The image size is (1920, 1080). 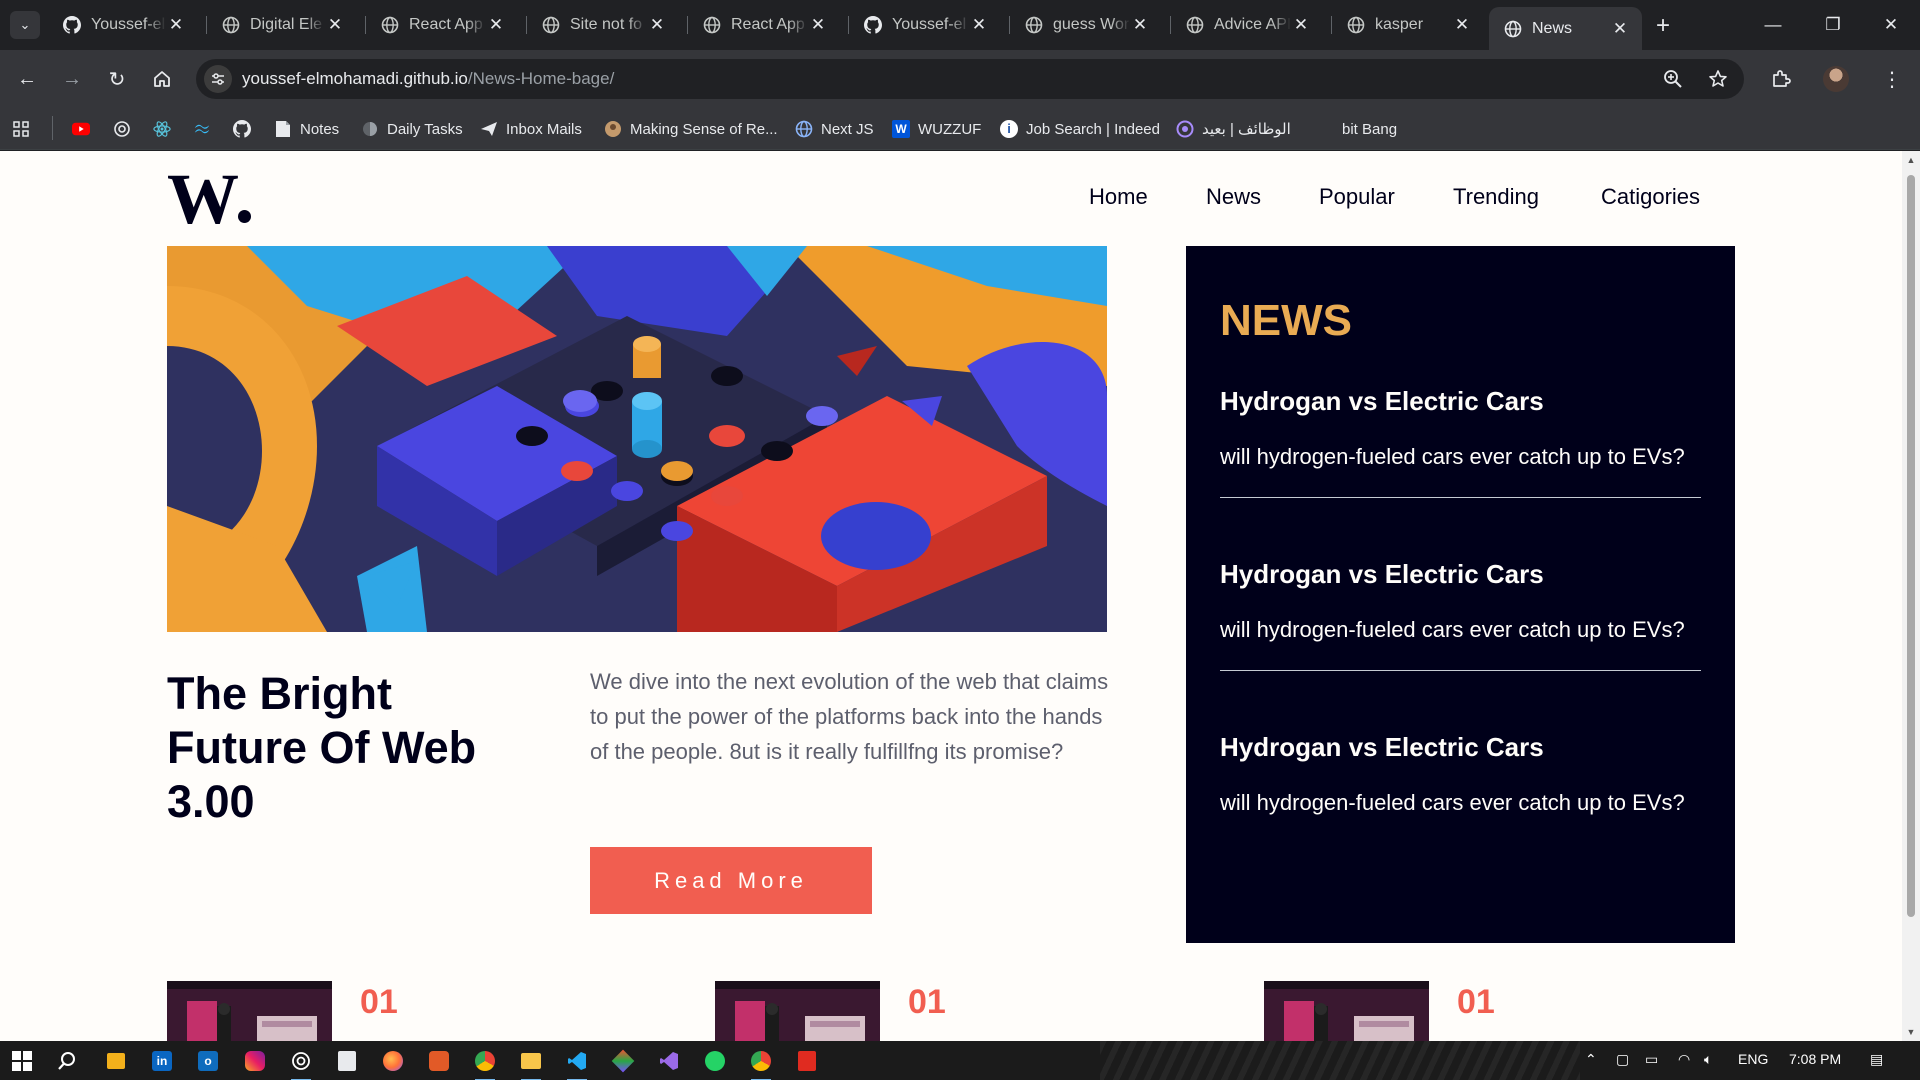 What do you see at coordinates (301, 1064) in the screenshot?
I see `chatgpt-taskbar-icon` at bounding box center [301, 1064].